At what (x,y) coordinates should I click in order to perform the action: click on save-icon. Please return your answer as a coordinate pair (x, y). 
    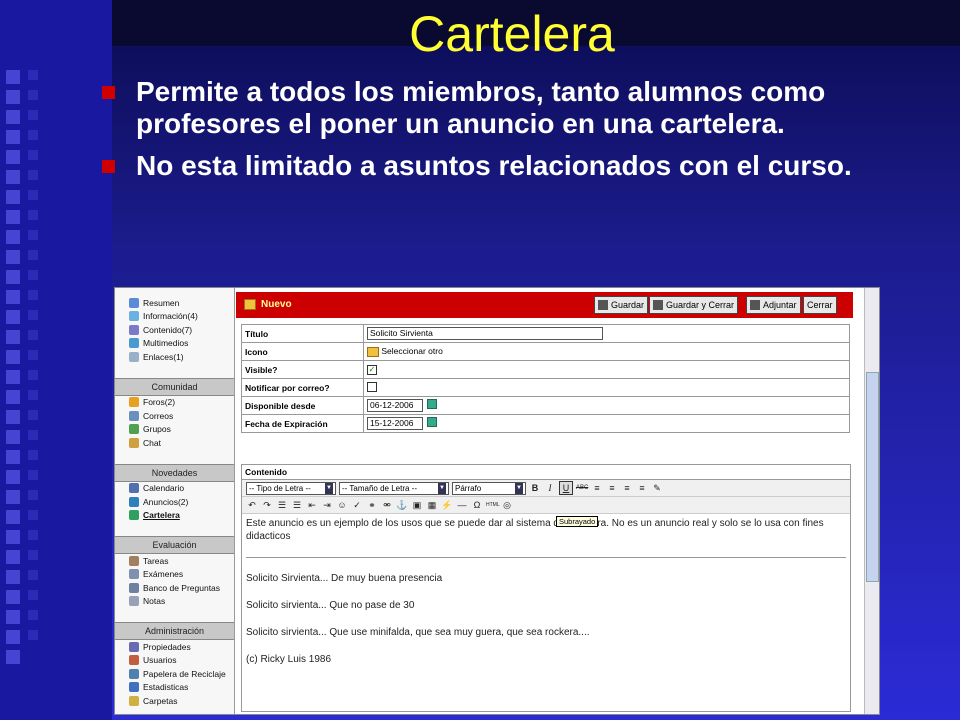
    Looking at the image, I should click on (603, 305).